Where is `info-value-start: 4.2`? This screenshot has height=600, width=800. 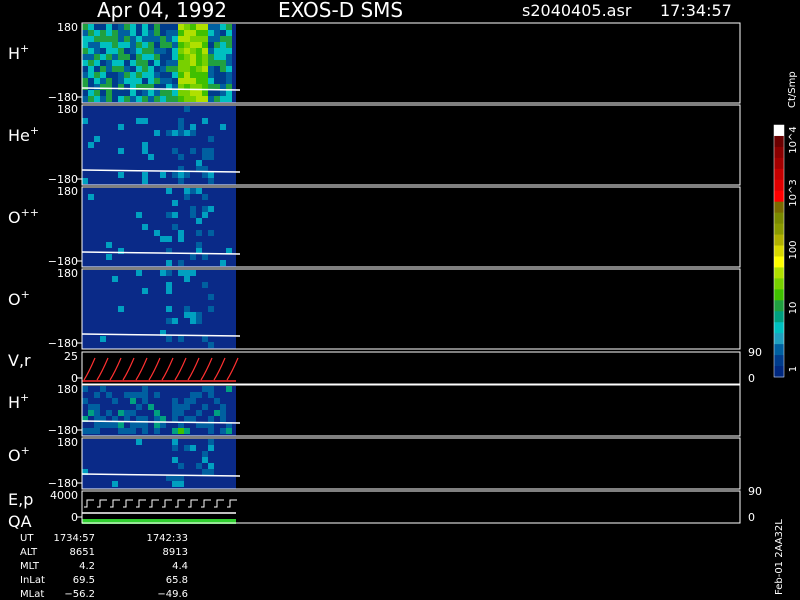
info-value-start: 4.2 is located at coordinates (87, 566).